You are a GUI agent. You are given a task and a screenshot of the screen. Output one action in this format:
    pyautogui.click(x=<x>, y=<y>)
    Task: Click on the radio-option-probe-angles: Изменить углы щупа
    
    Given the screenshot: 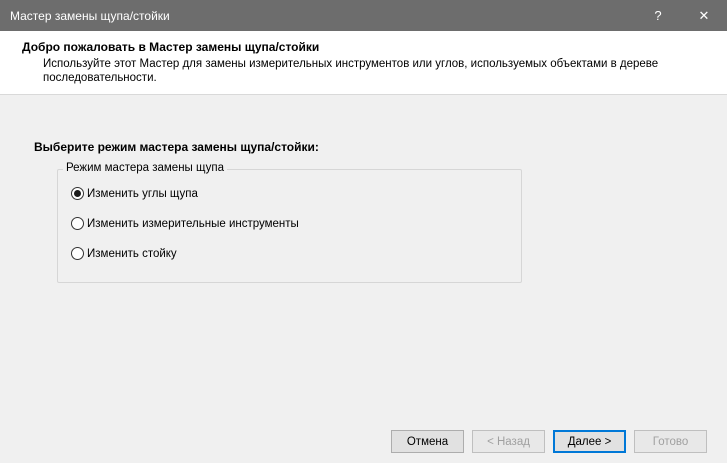 What is the action you would take?
    pyautogui.click(x=134, y=193)
    